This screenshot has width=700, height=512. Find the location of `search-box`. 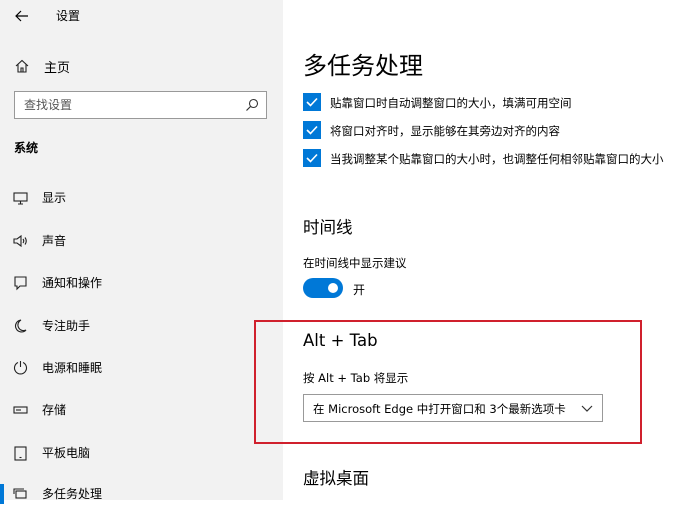

search-box is located at coordinates (140, 105).